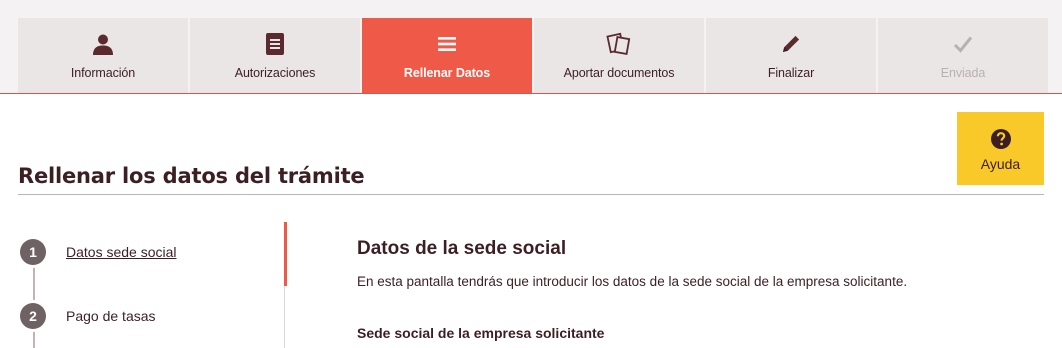  Describe the element at coordinates (963, 73) in the screenshot. I see `step-label: Enviada` at that location.